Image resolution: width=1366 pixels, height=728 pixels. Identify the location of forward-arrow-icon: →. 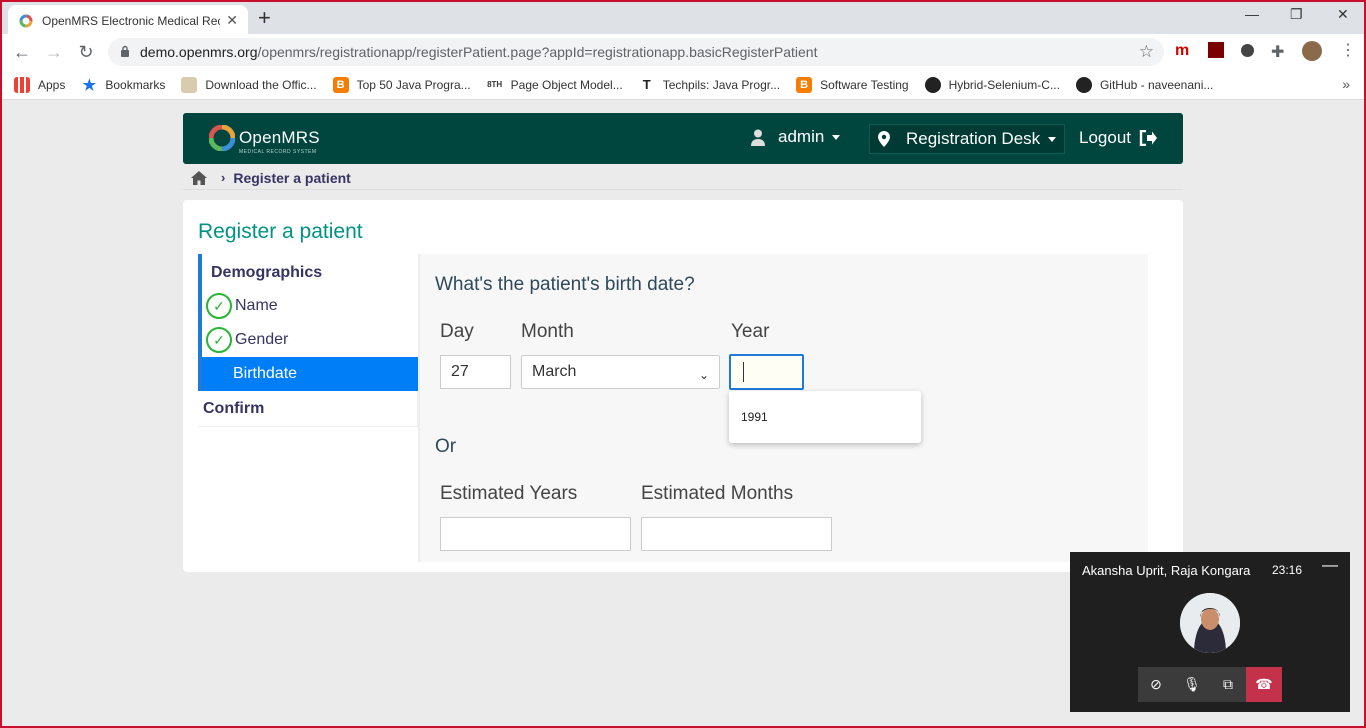
(54, 52).